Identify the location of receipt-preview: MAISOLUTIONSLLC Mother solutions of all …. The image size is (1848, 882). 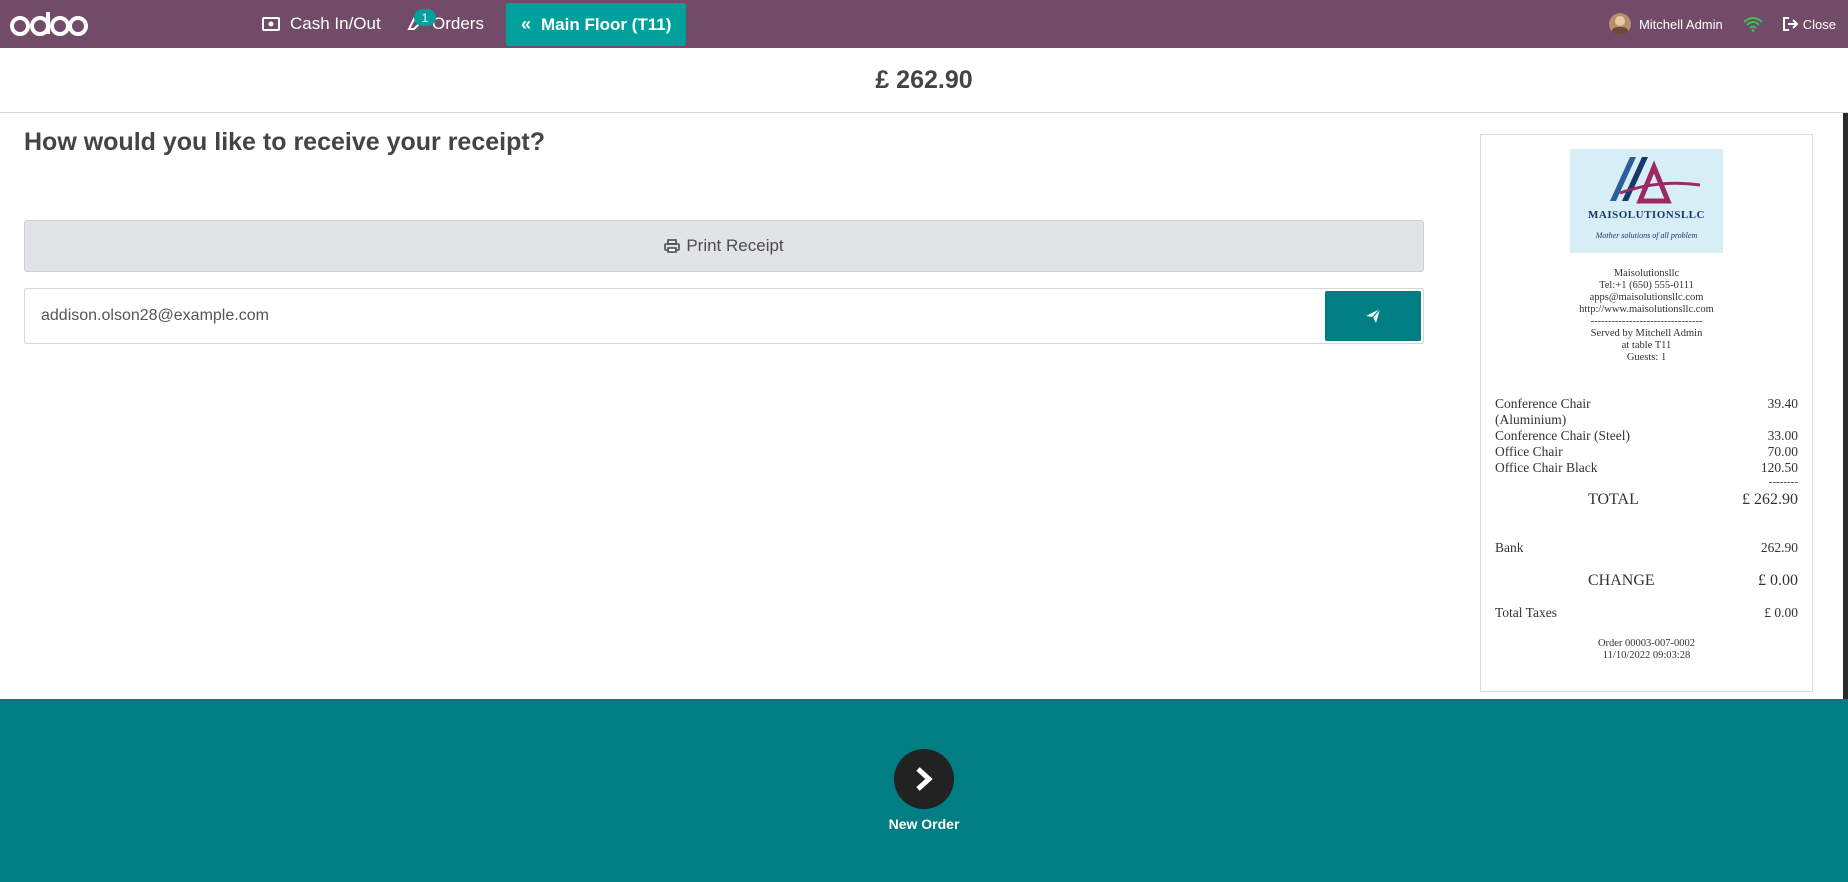
(1646, 413).